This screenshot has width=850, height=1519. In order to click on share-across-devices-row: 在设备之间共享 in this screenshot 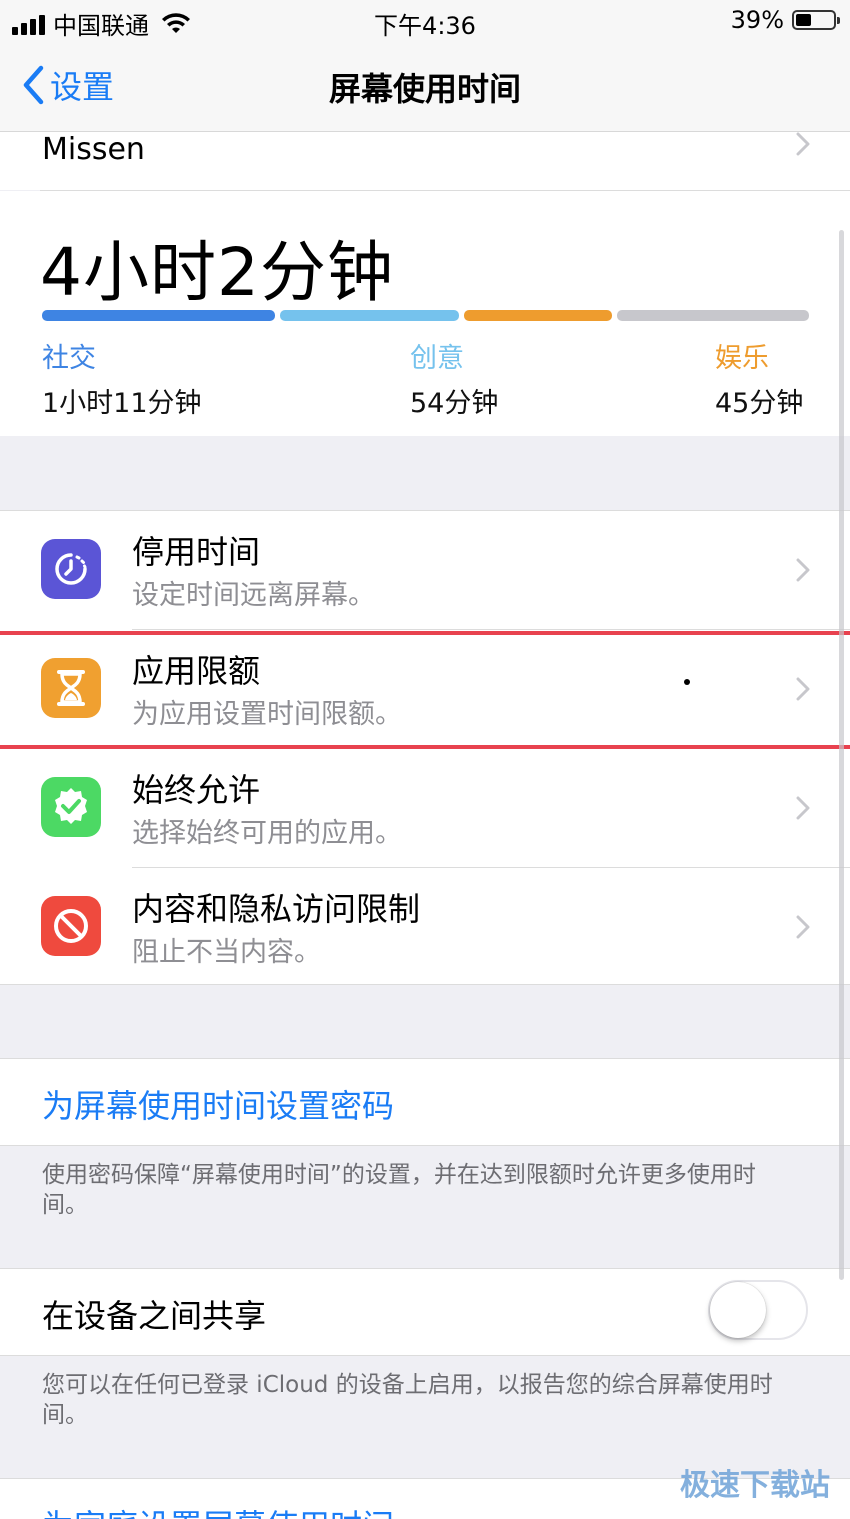, I will do `click(425, 1312)`.